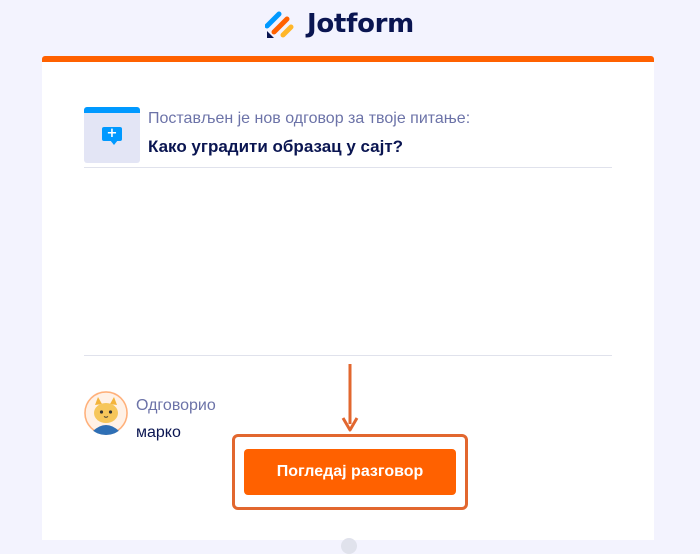 Image resolution: width=700 pixels, height=554 pixels. I want to click on answerer-name: марко, so click(158, 432).